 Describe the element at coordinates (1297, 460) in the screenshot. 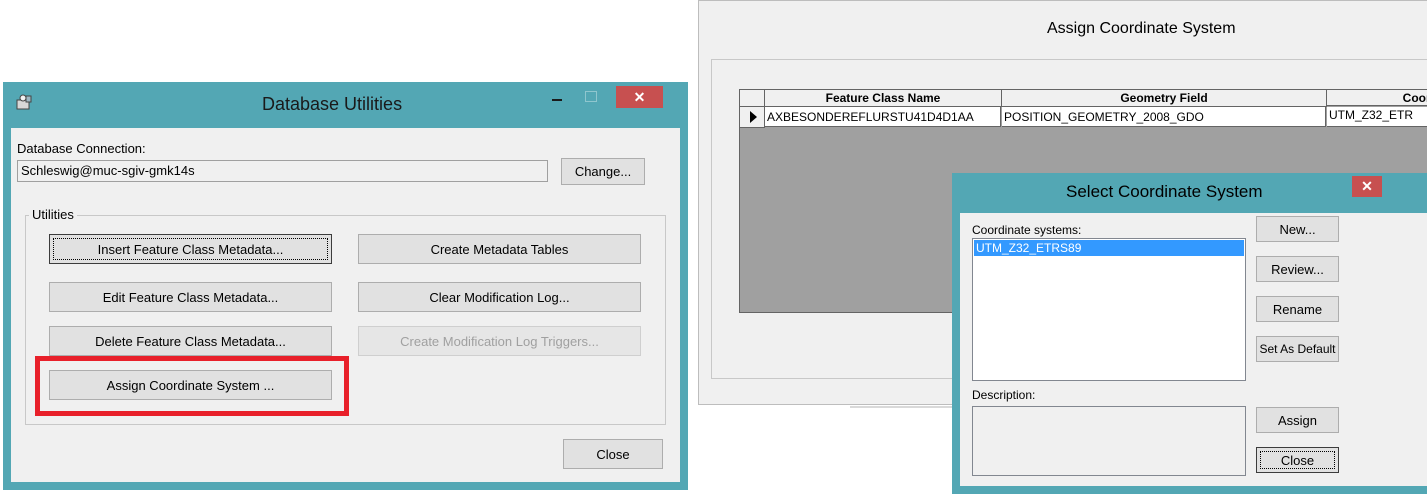

I see `select-cs-close-dialog-button: Close` at that location.